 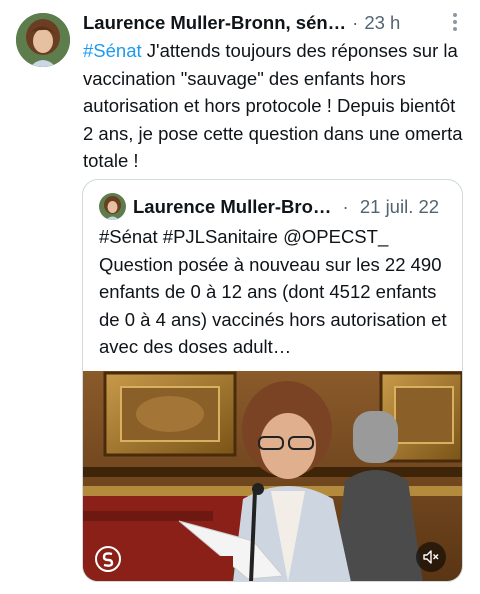 I want to click on hashtag-link: #Sénat, so click(x=112, y=50).